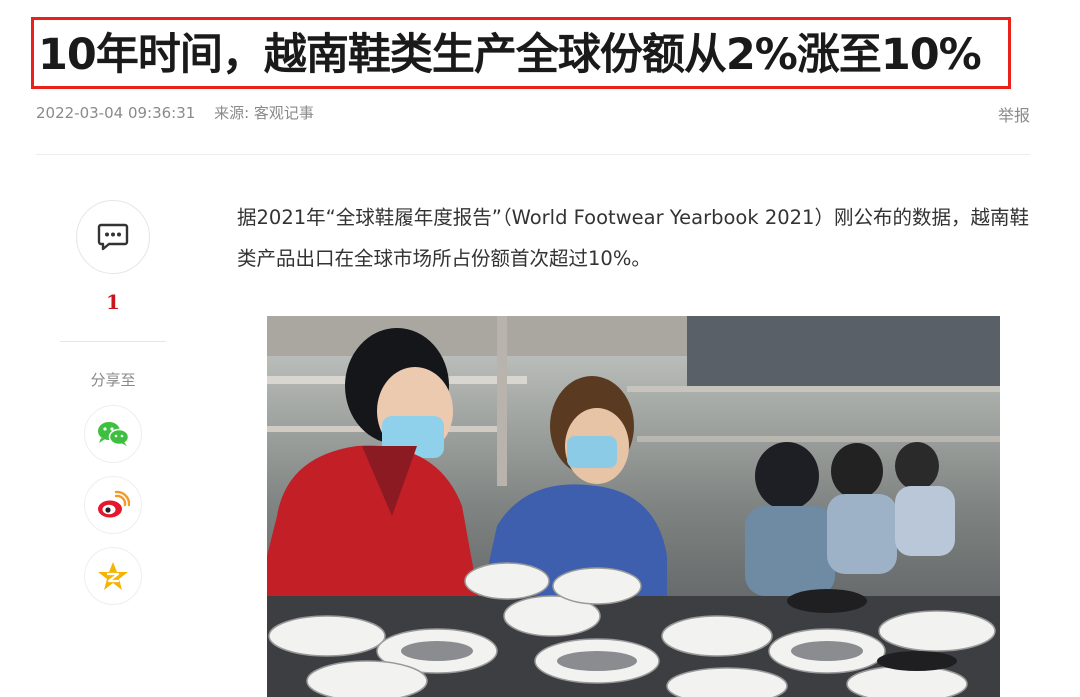 This screenshot has width=1080, height=697. I want to click on qzone-icon, so click(113, 576).